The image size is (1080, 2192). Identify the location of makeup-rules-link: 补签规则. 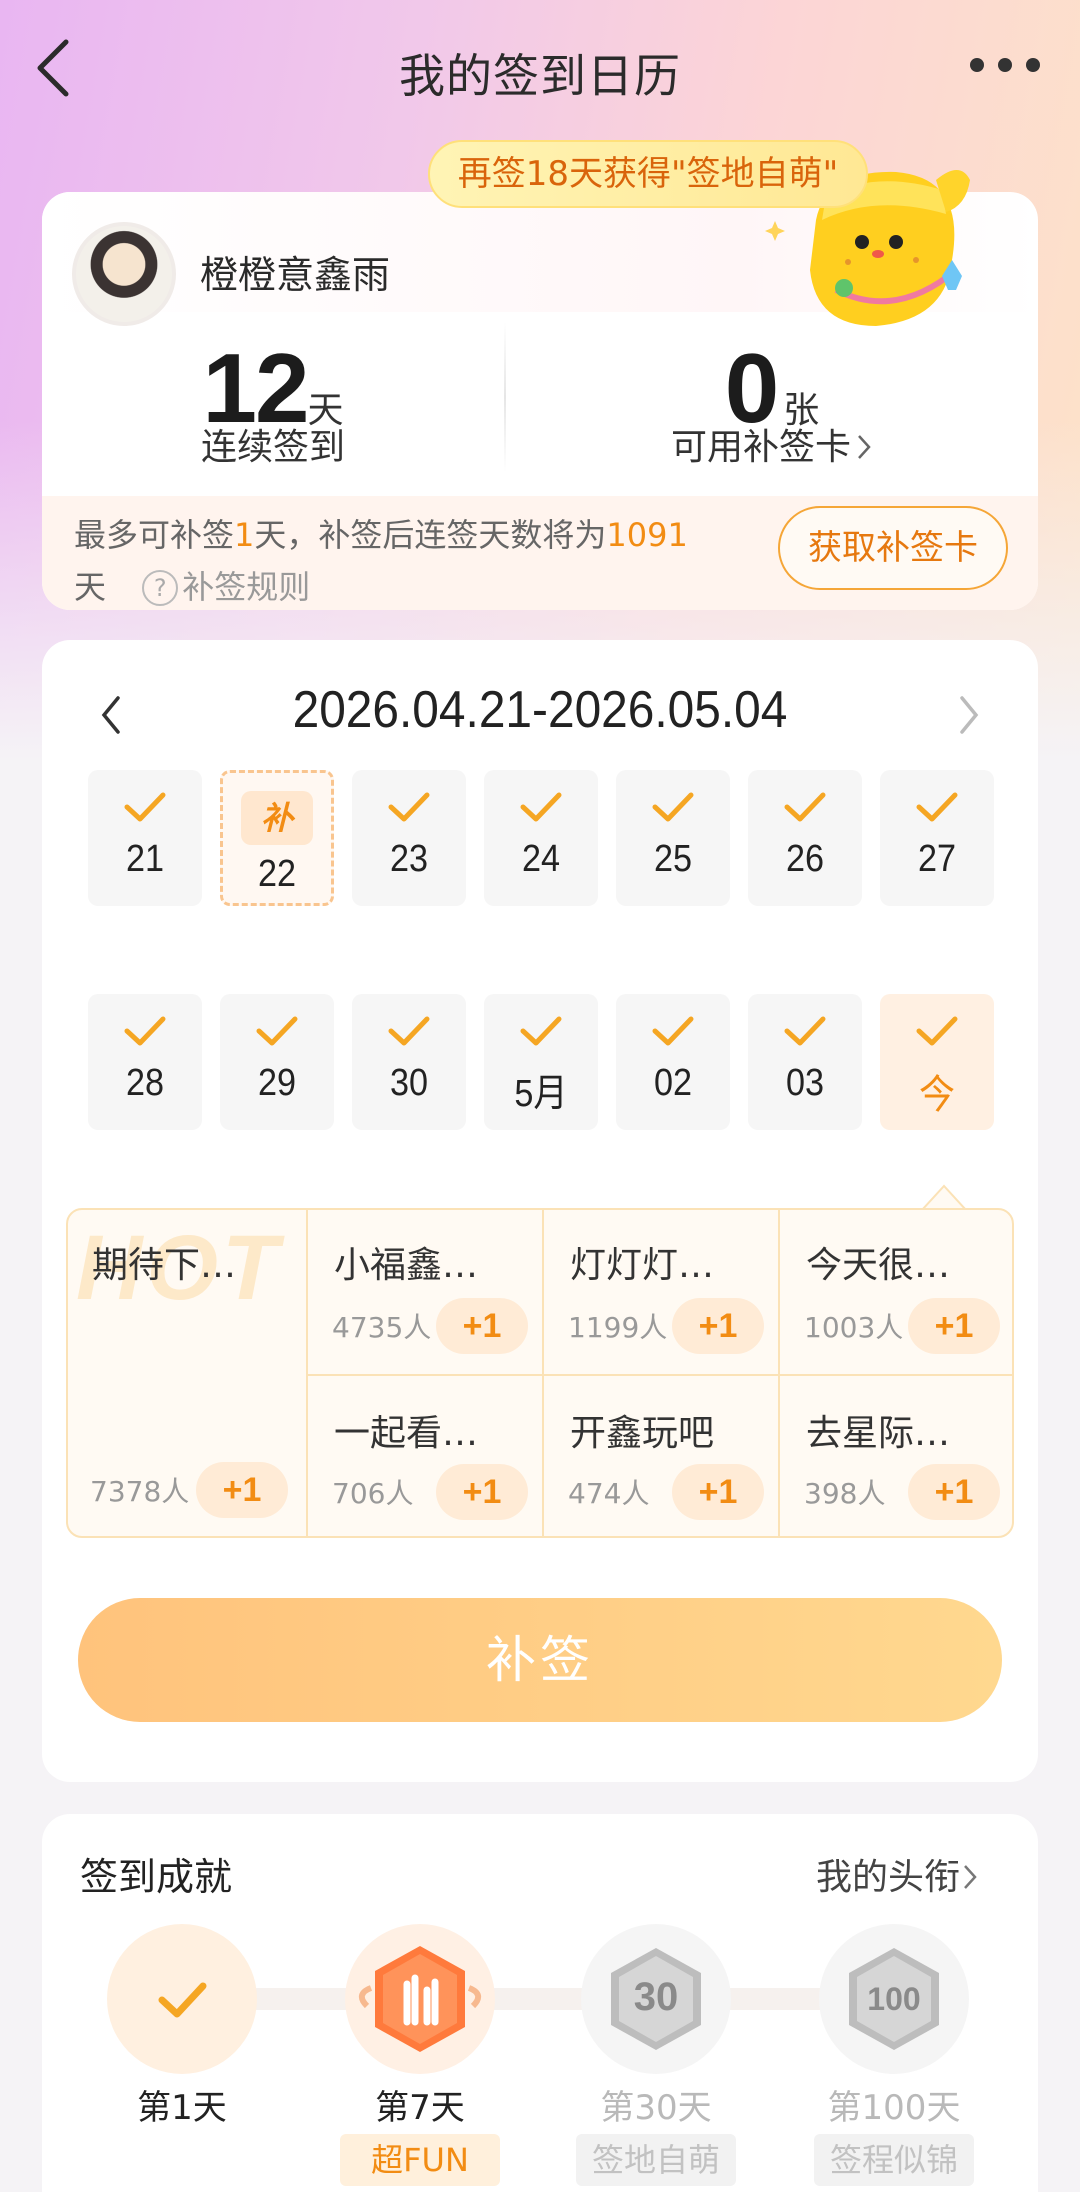
(246, 587).